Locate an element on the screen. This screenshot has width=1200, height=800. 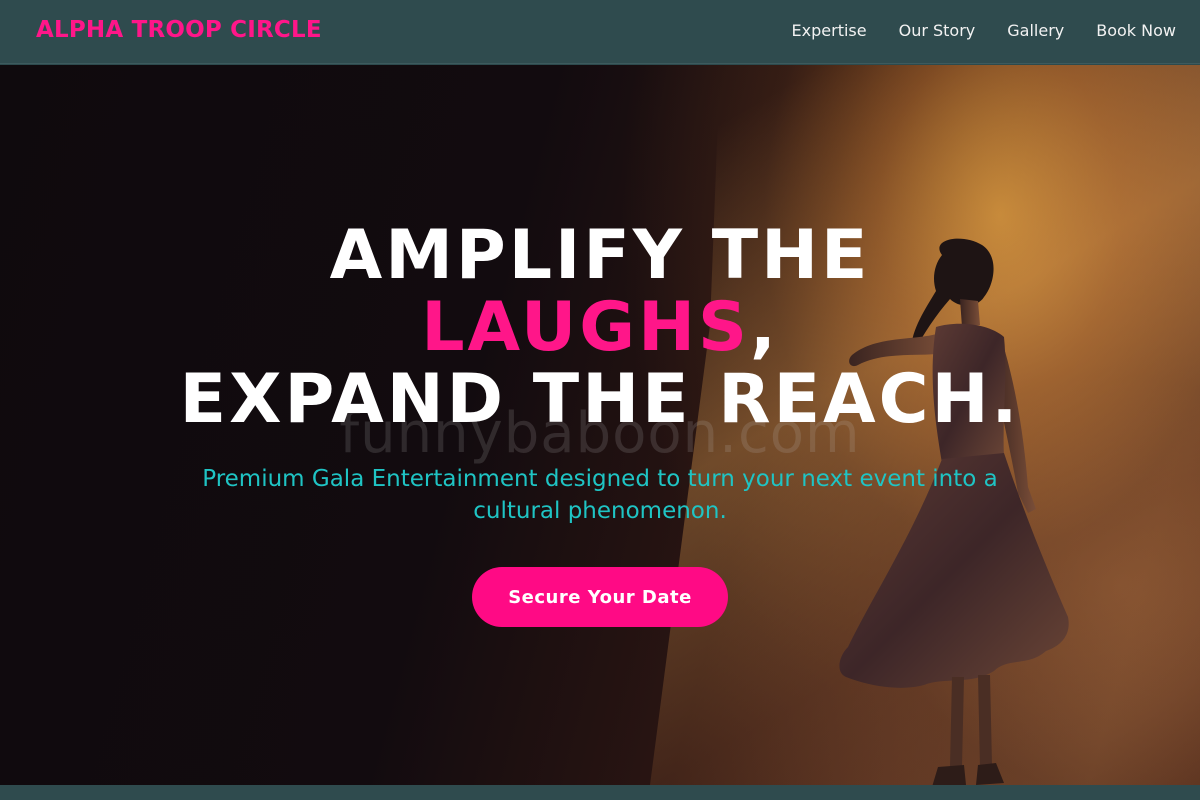
headline-accent-word: LAUGHS is located at coordinates (585, 327).